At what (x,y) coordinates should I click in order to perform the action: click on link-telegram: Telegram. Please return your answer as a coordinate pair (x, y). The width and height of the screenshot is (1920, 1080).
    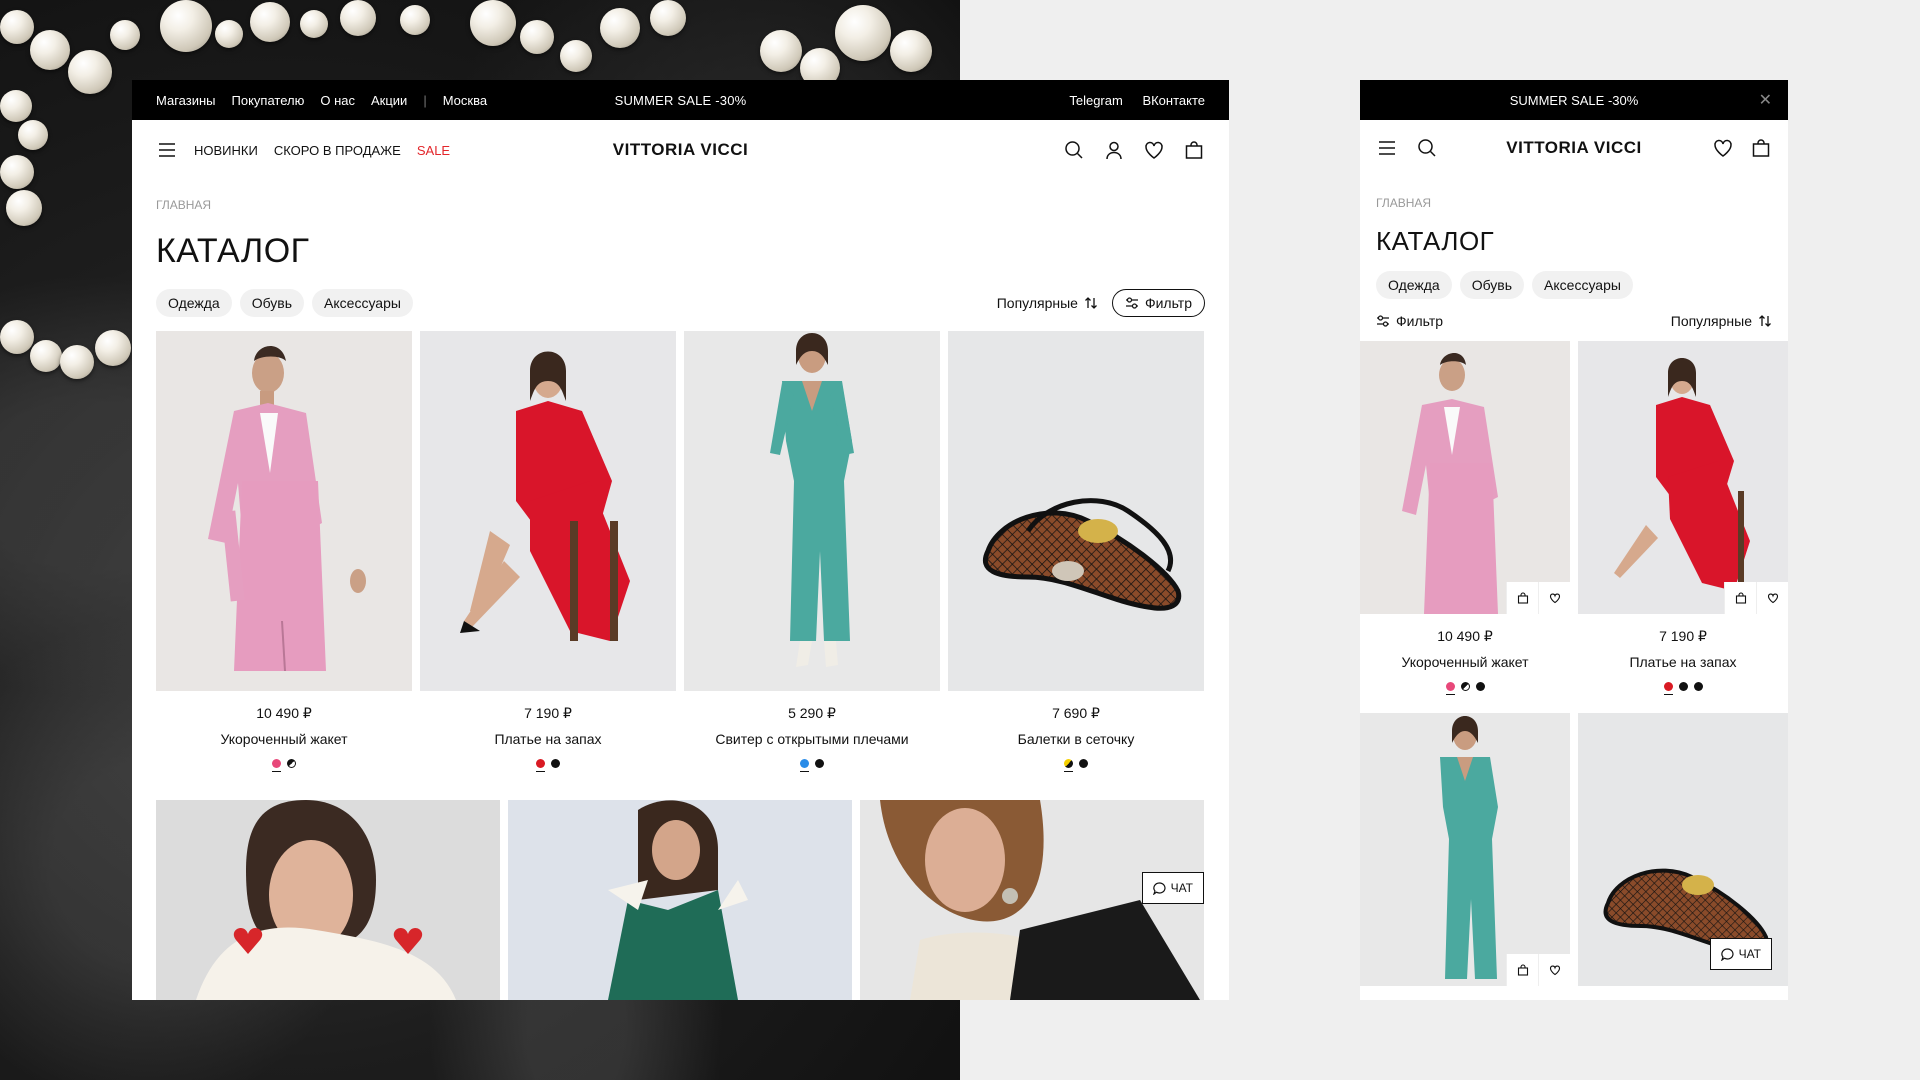
    Looking at the image, I should click on (1095, 100).